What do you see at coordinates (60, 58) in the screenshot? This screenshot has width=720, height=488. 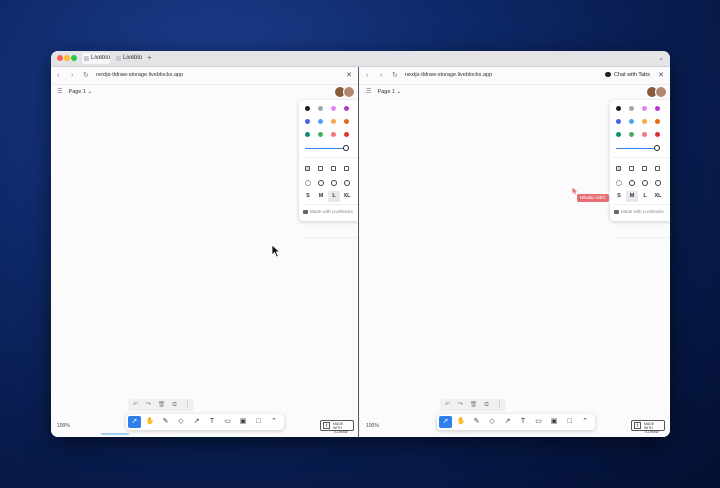 I see `close-window-button` at bounding box center [60, 58].